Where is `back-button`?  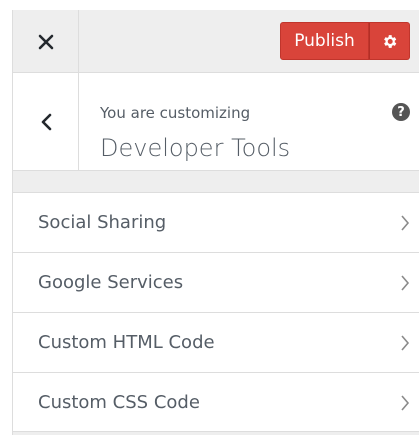
back-button is located at coordinates (46, 122).